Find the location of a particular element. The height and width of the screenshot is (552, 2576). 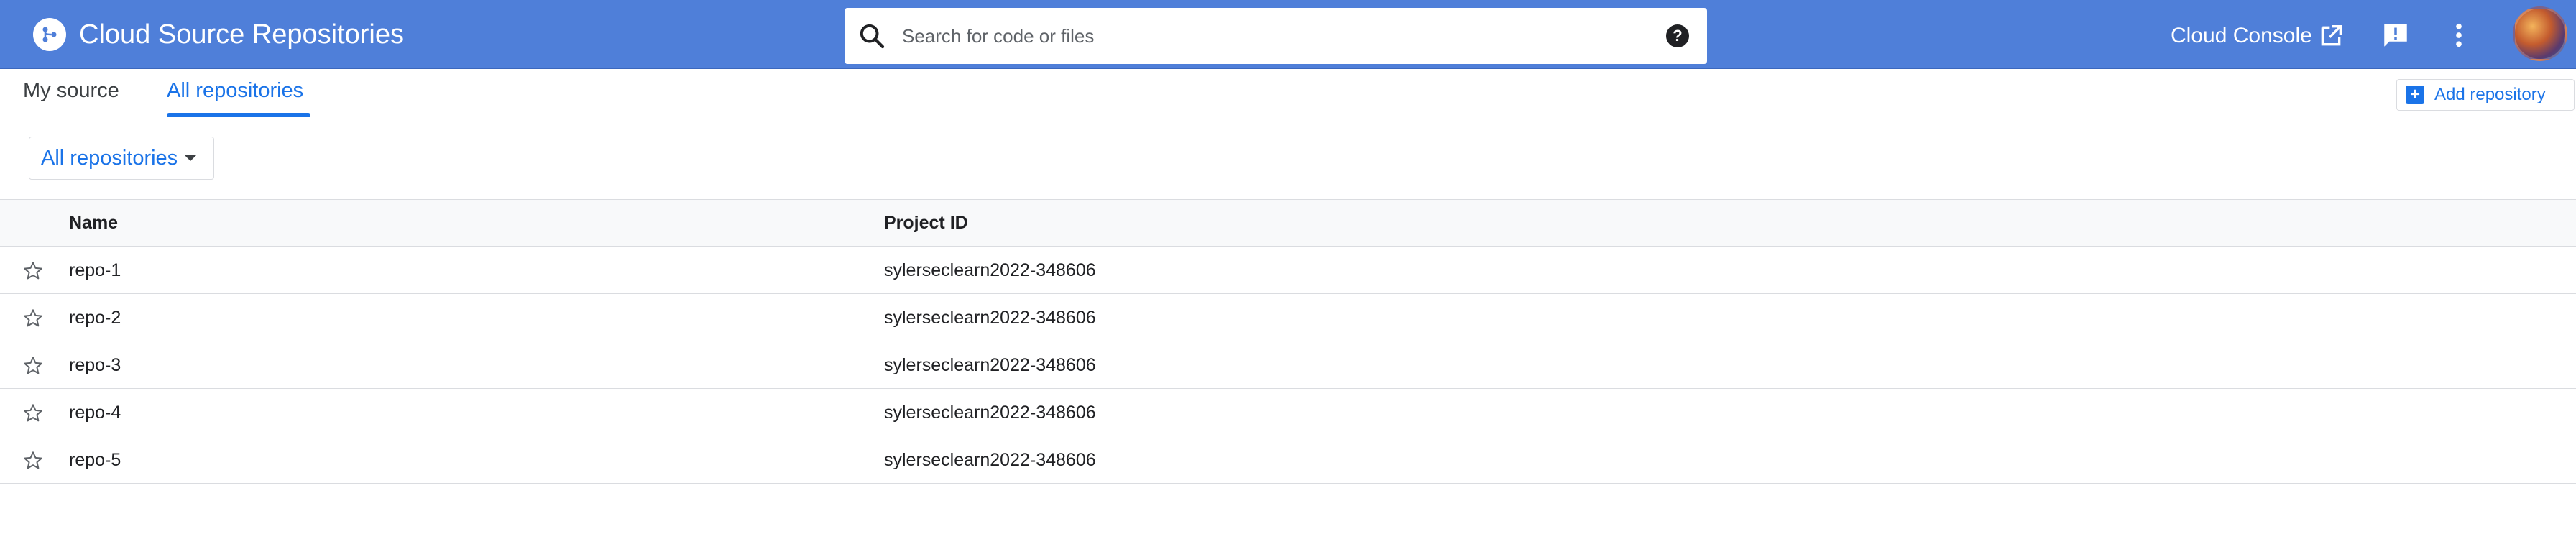

open-in-new-icon is located at coordinates (2331, 35).